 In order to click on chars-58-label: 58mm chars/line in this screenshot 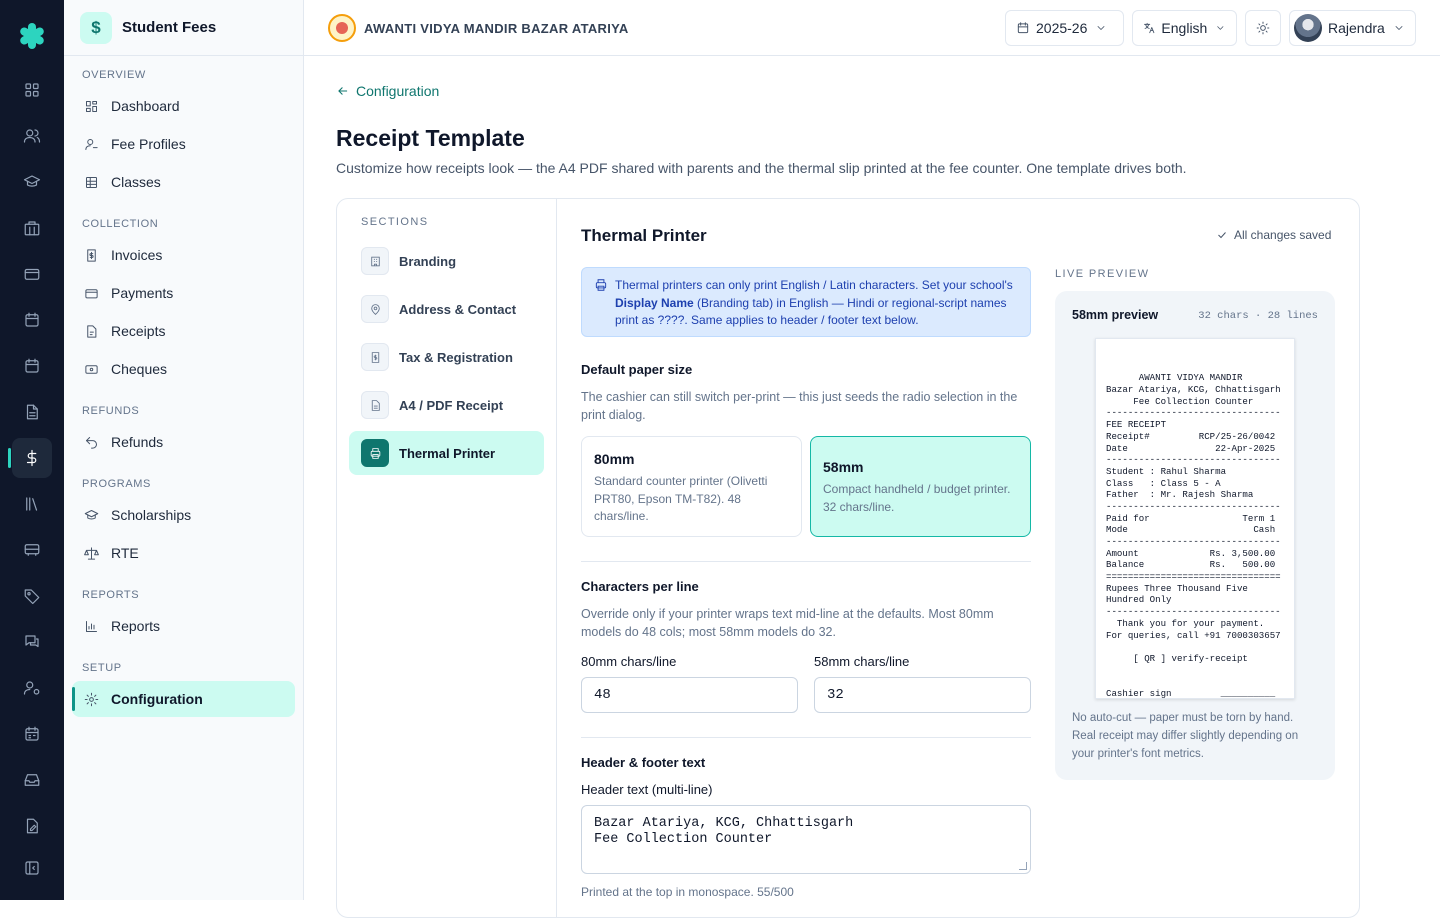, I will do `click(862, 661)`.